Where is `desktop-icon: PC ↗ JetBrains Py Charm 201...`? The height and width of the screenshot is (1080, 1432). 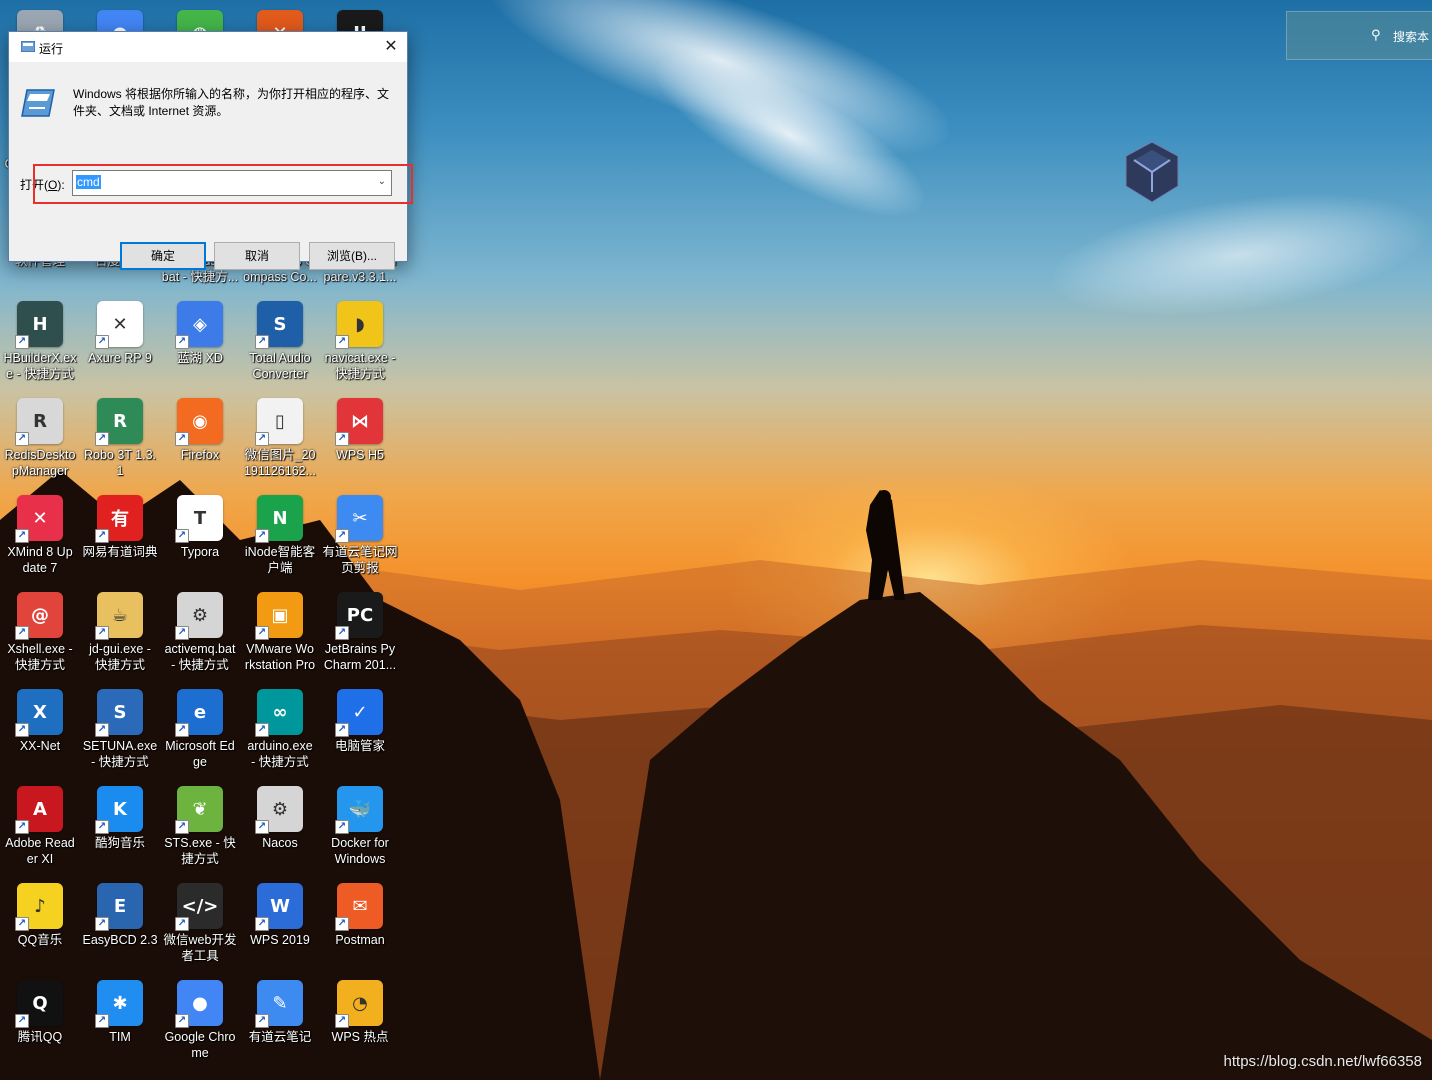
desktop-icon: PC ↗ JetBrains Py Charm 201... is located at coordinates (360, 636).